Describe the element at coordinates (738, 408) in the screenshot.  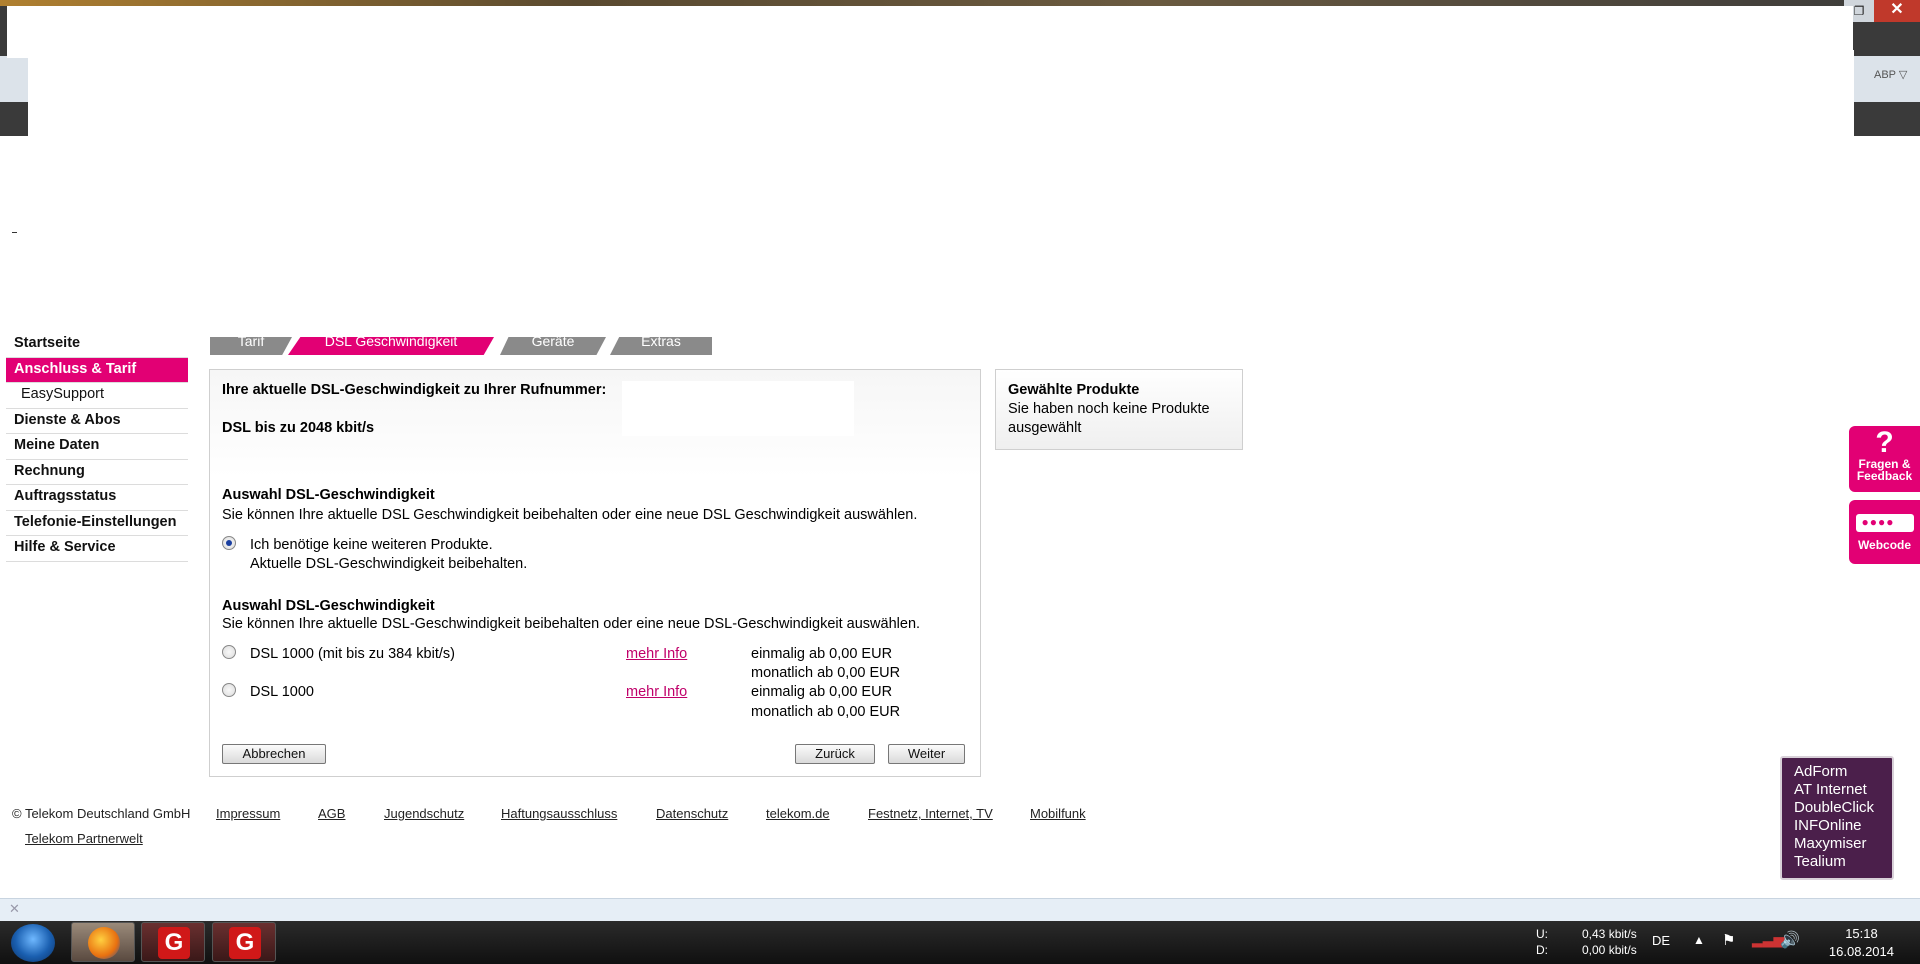
I see `phone-number-redacted` at that location.